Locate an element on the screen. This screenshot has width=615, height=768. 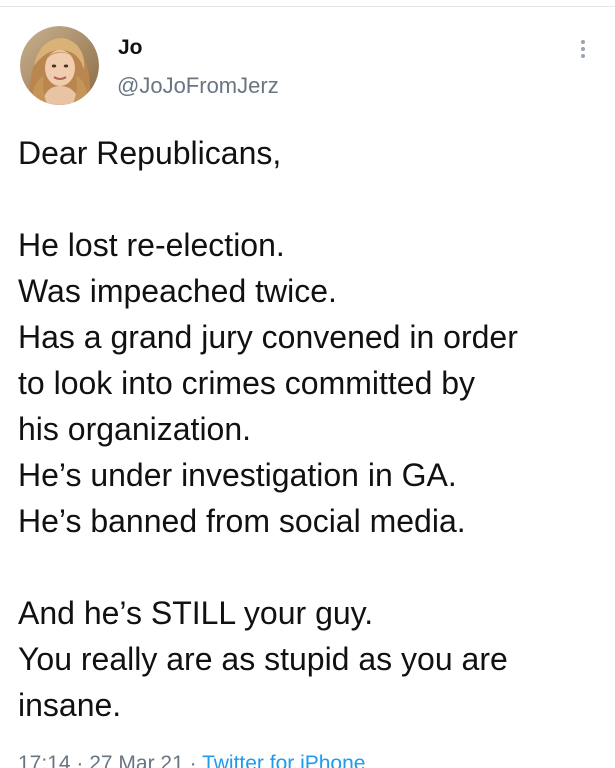
timestamp: 17:14 · 27 Mar 21 · is located at coordinates (107, 760).